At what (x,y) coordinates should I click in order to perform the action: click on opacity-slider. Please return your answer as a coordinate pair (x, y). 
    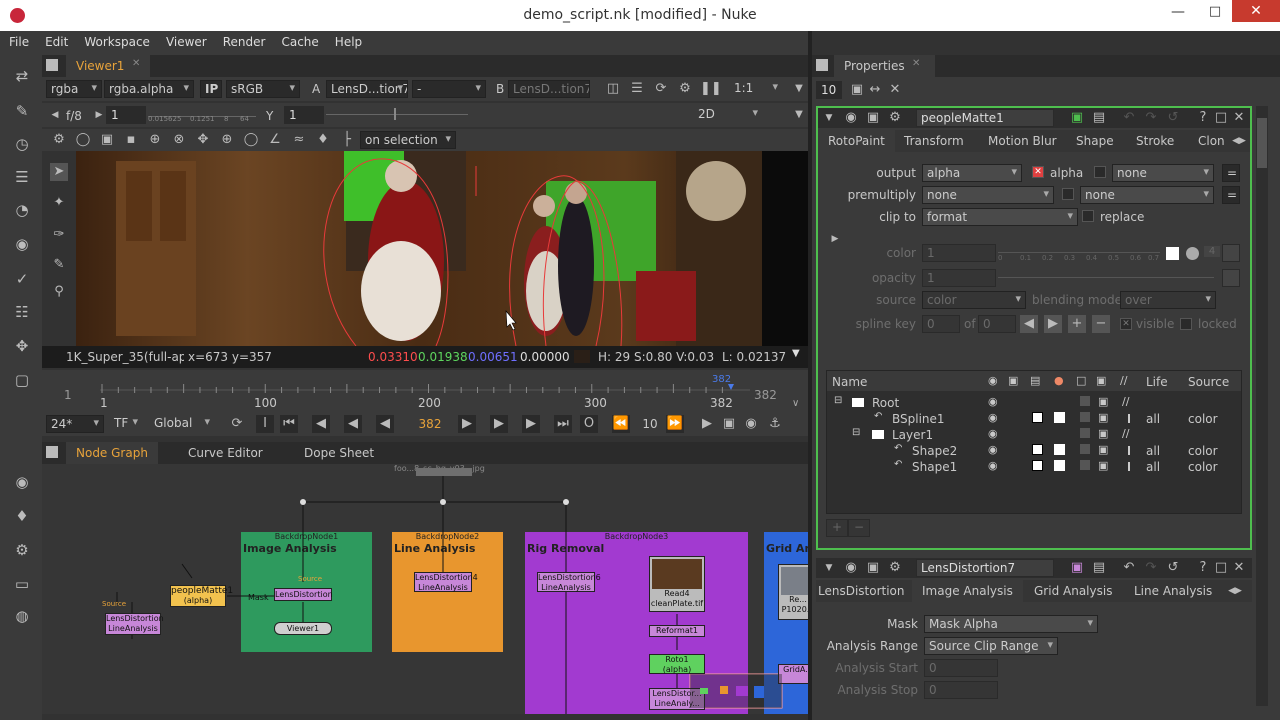
    Looking at the image, I should click on (1106, 277).